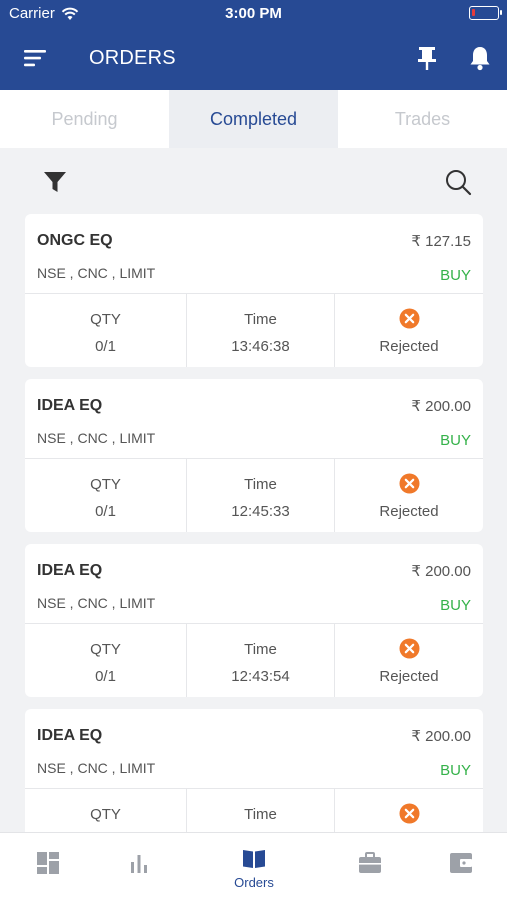  What do you see at coordinates (441, 241) in the screenshot?
I see `order-price: ₹ 127.15` at bounding box center [441, 241].